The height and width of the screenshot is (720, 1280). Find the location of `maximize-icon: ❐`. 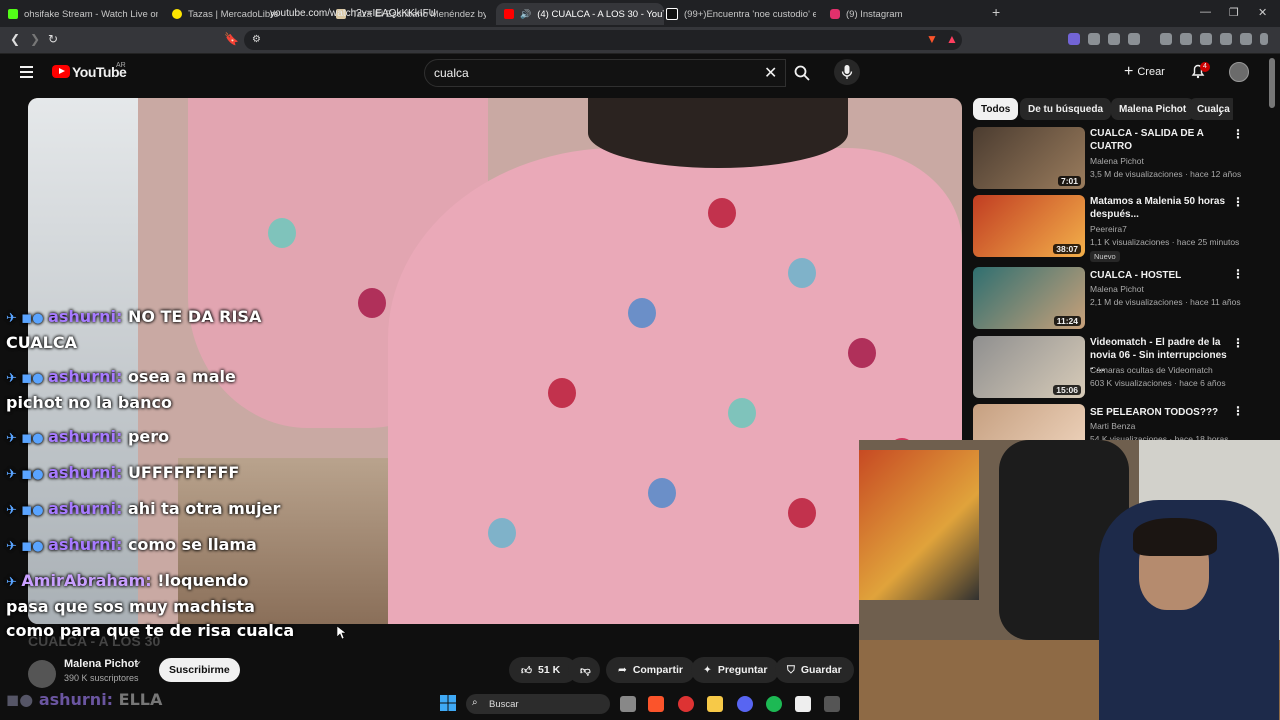

maximize-icon: ❐ is located at coordinates (1234, 12).